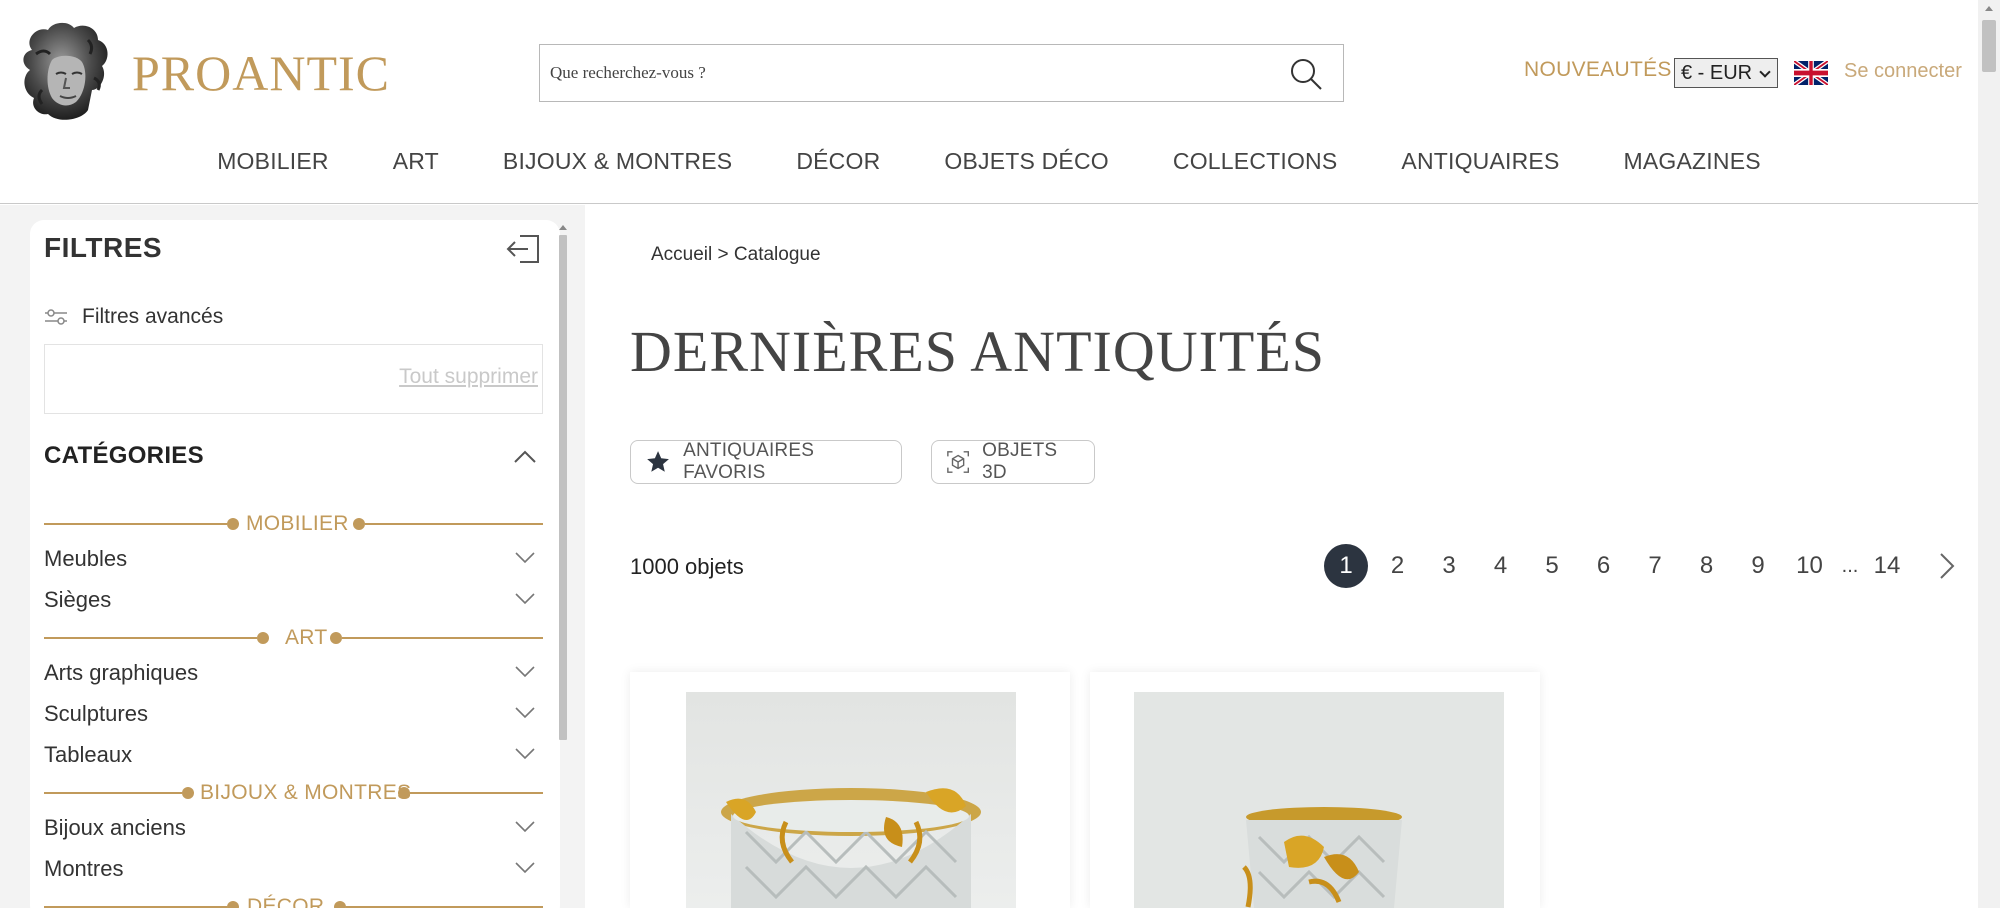  What do you see at coordinates (1811, 73) in the screenshot?
I see `uk-flag-icon` at bounding box center [1811, 73].